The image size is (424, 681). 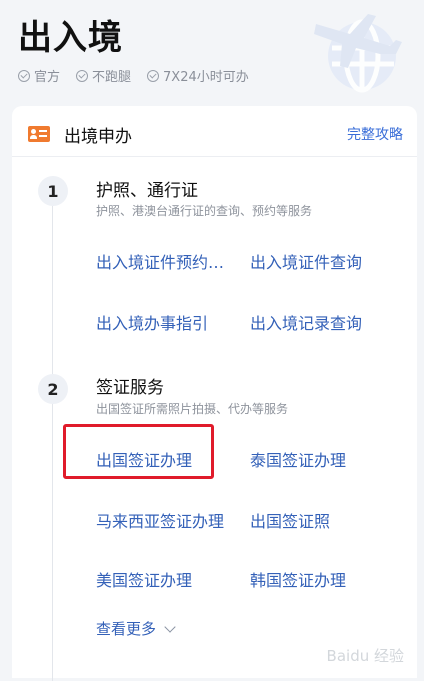 I want to click on service-link: 出入境证件查询, so click(x=306, y=261).